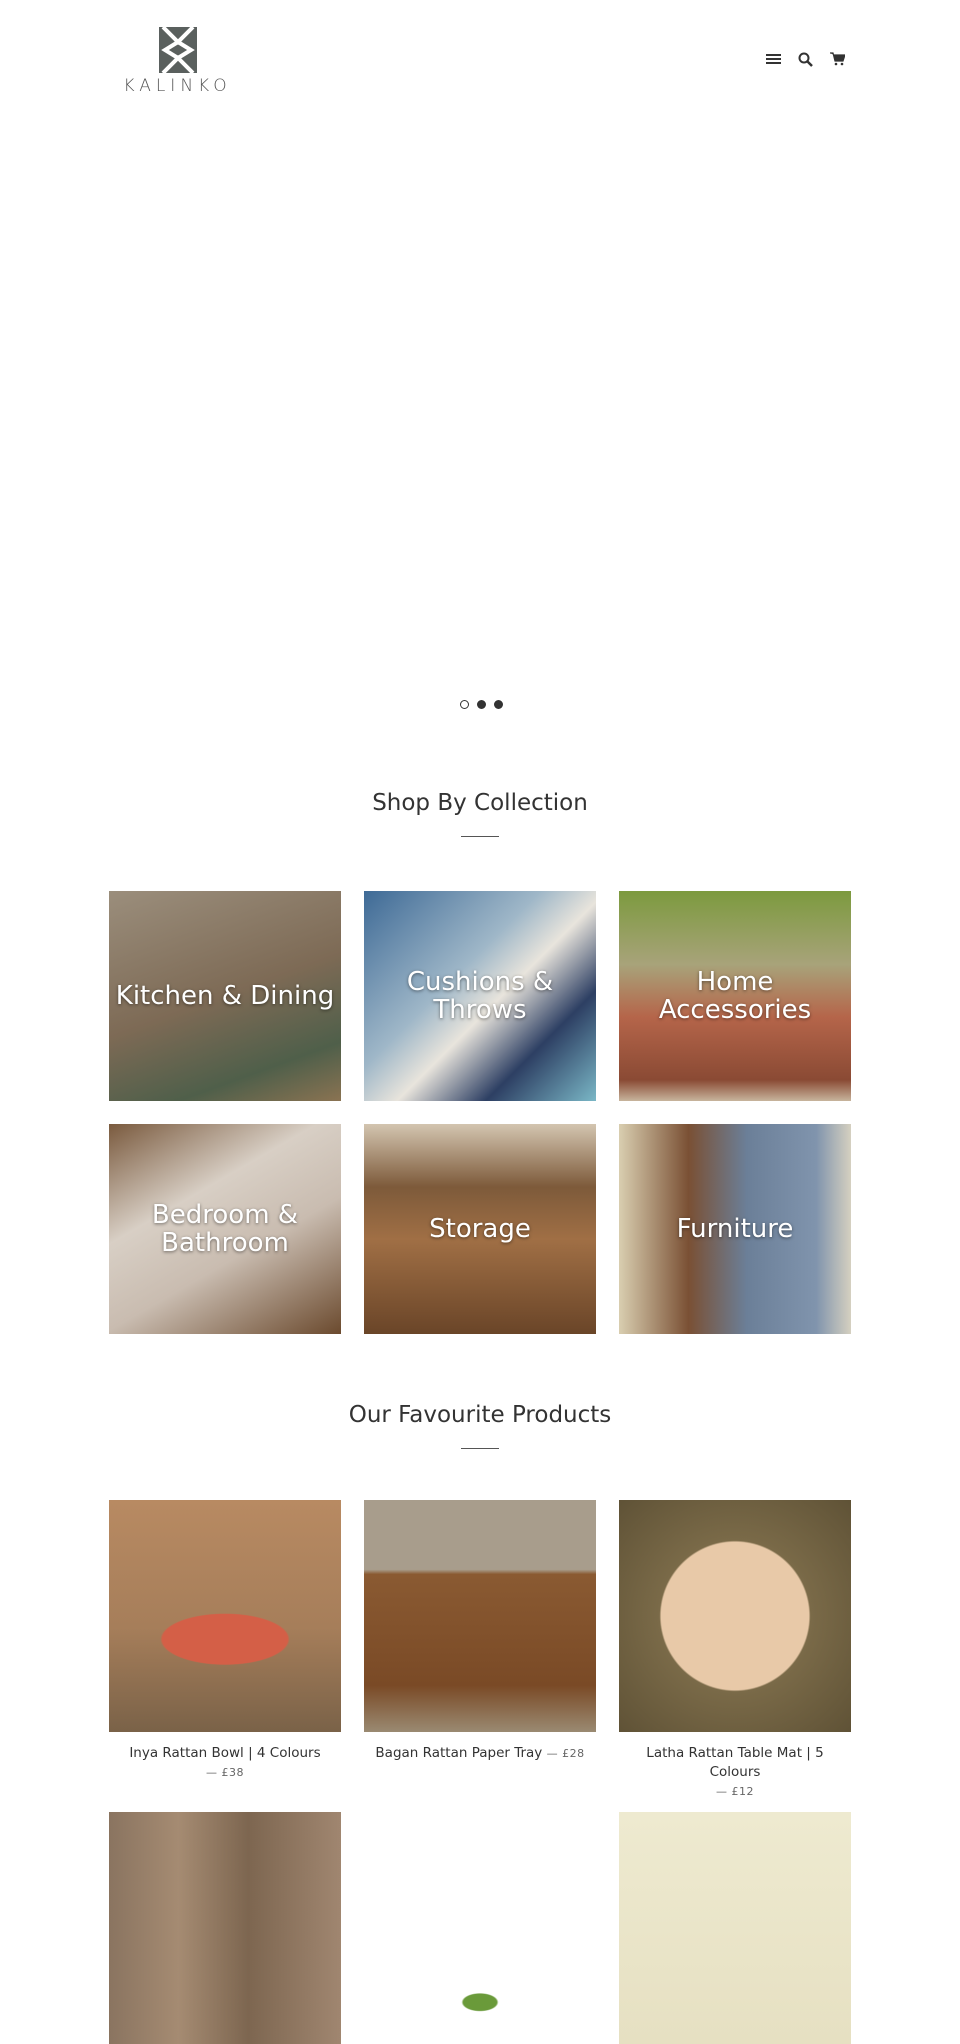  I want to click on collection-furniture: Furniture, so click(735, 1229).